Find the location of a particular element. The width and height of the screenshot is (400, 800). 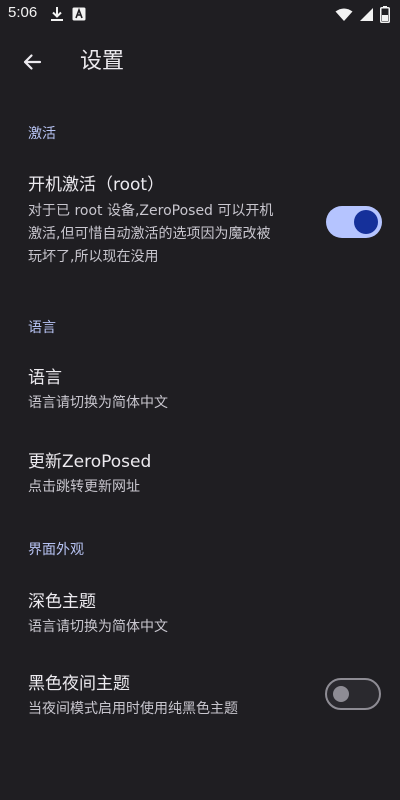

app-bar: 设置 is located at coordinates (200, 62).